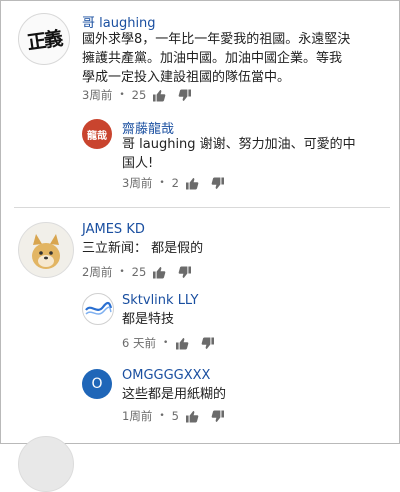 This screenshot has width=400, height=492. What do you see at coordinates (216, 39) in the screenshot?
I see `comment-text-line: 國外求學8，一年比一年愛我的祖國。永遠堅決` at bounding box center [216, 39].